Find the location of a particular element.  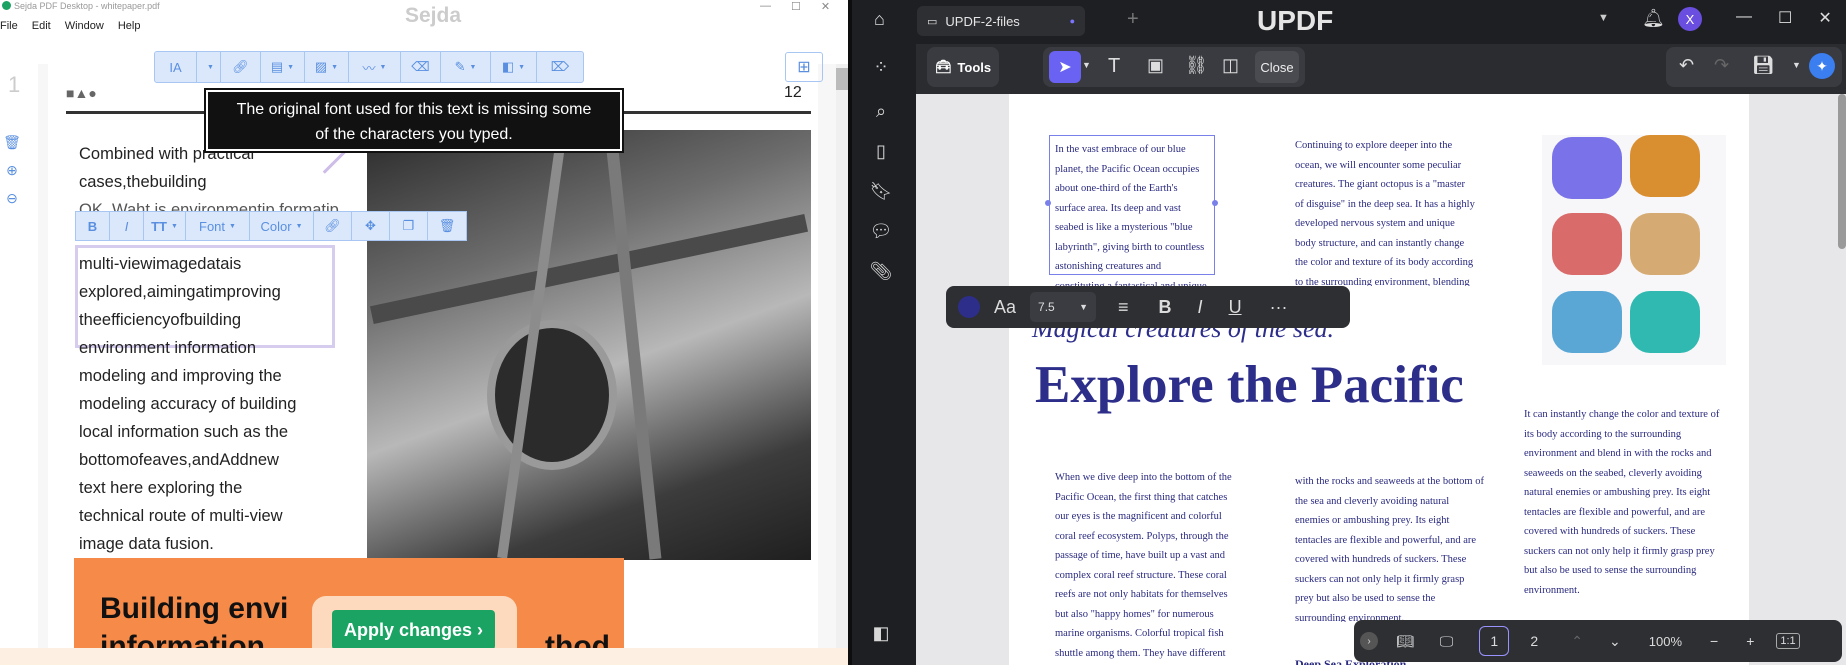

font-size-select: 7.5 ▼ is located at coordinates (1063, 307).